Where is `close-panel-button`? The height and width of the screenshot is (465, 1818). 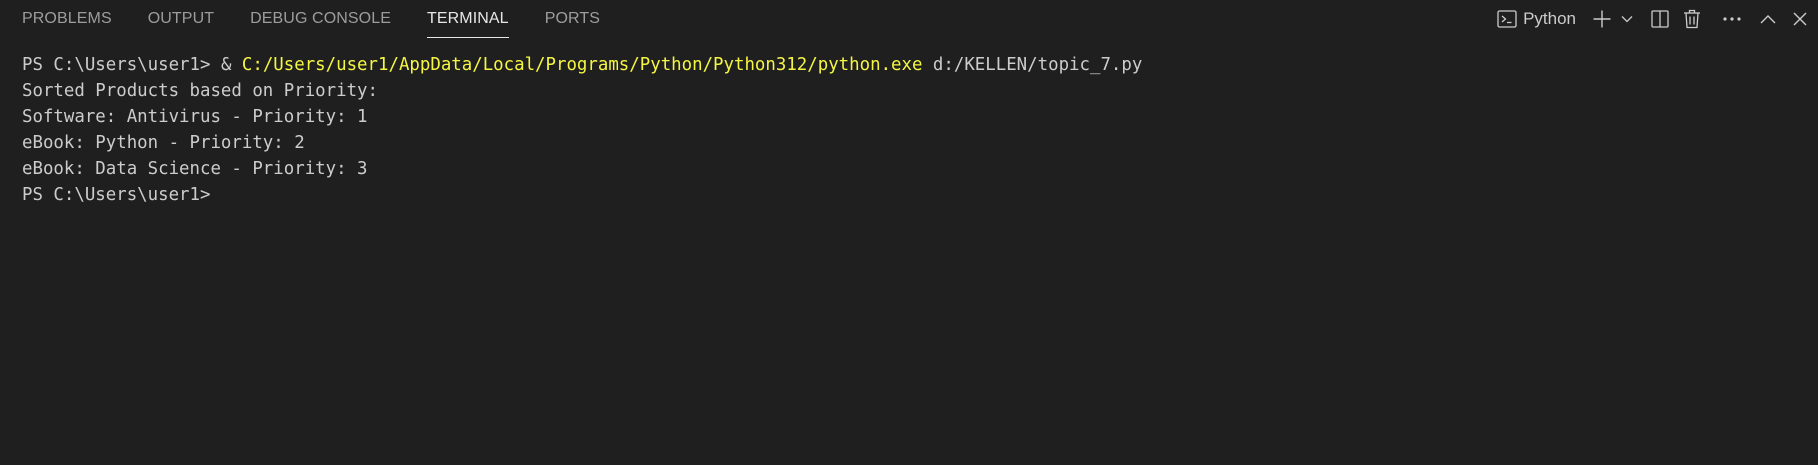 close-panel-button is located at coordinates (1800, 19).